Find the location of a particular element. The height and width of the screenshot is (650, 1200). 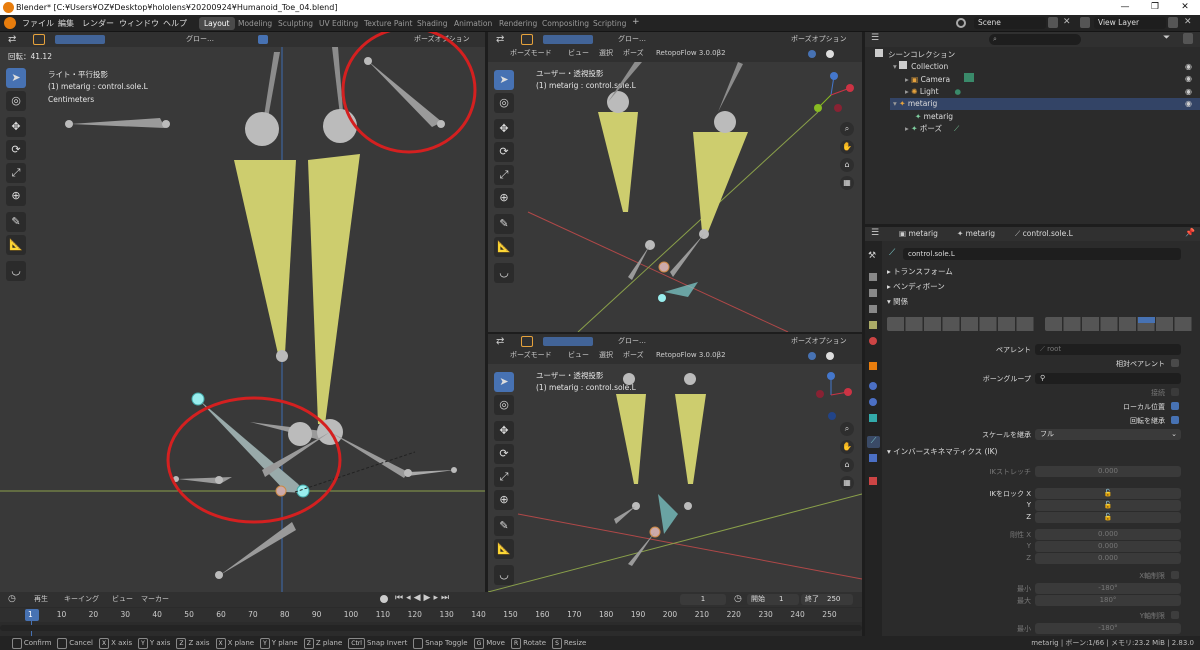

current-frame-field: 1 is located at coordinates (703, 599).